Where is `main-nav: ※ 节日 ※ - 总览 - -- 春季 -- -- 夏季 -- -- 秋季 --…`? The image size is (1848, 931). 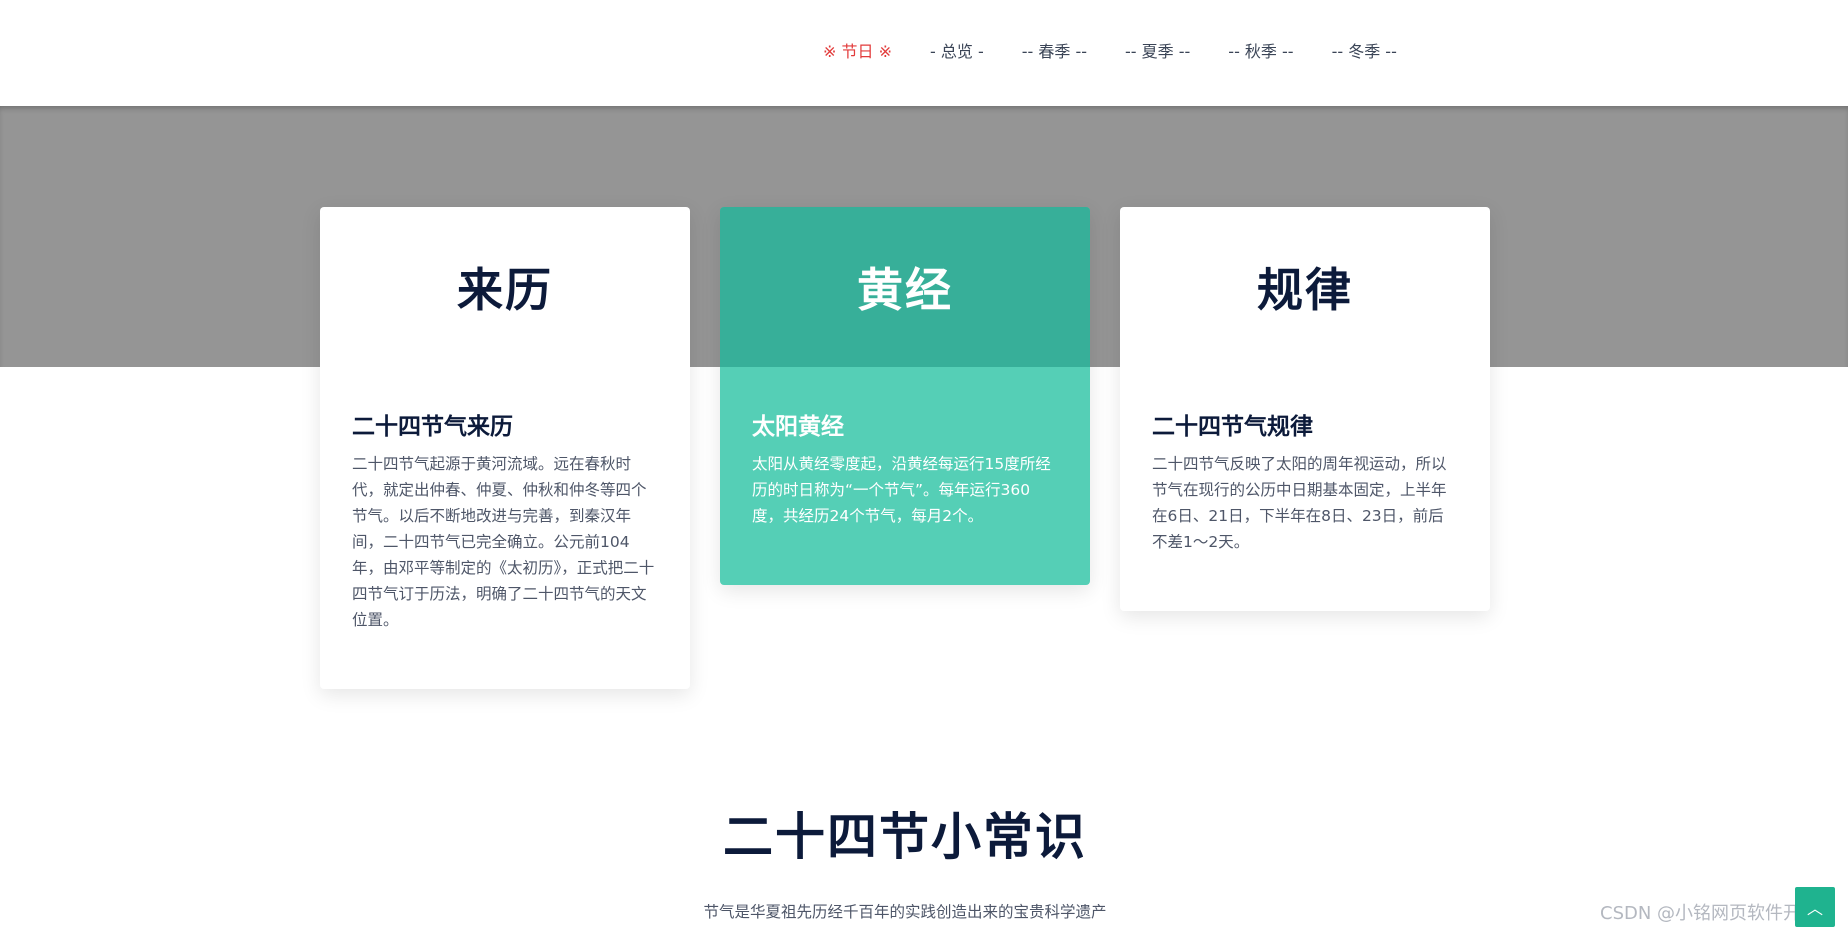 main-nav: ※ 节日 ※ - 总览 - -- 春季 -- -- 夏季 -- -- 秋季 --… is located at coordinates (1129, 52).